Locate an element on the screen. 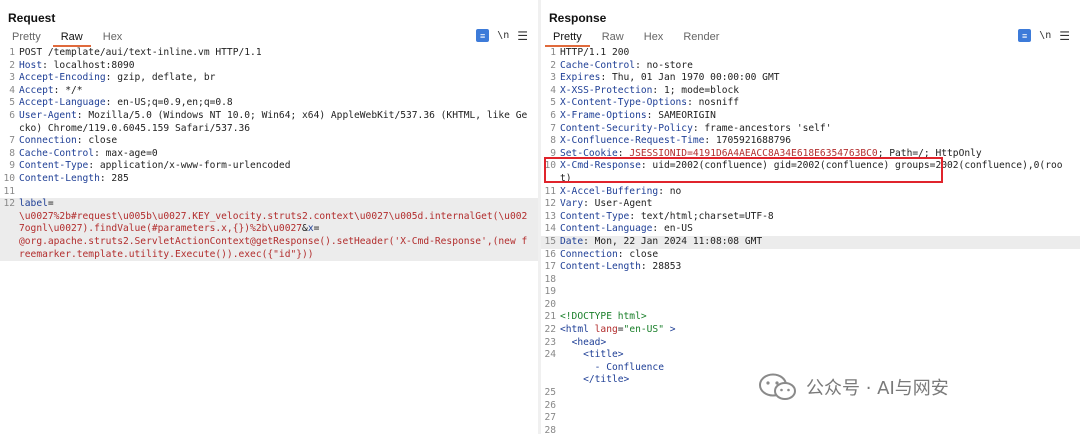 Image resolution: width=1080 pixels, height=437 pixels. request-tab-pretty: Pretty is located at coordinates (26, 36).